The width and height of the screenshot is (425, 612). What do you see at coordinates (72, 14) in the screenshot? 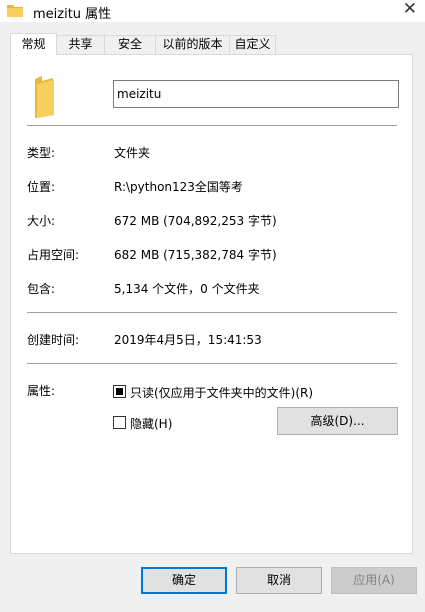
I see `window-title: meizitu 属性` at bounding box center [72, 14].